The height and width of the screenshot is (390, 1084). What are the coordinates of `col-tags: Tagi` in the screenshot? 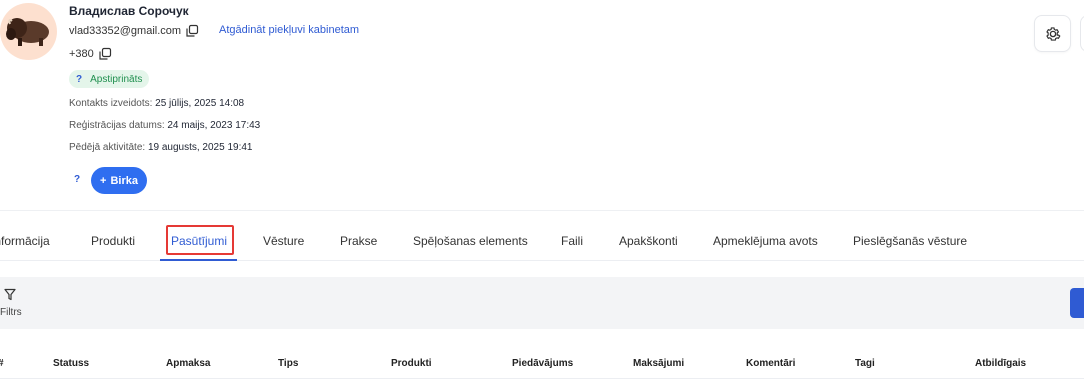 It's located at (865, 363).